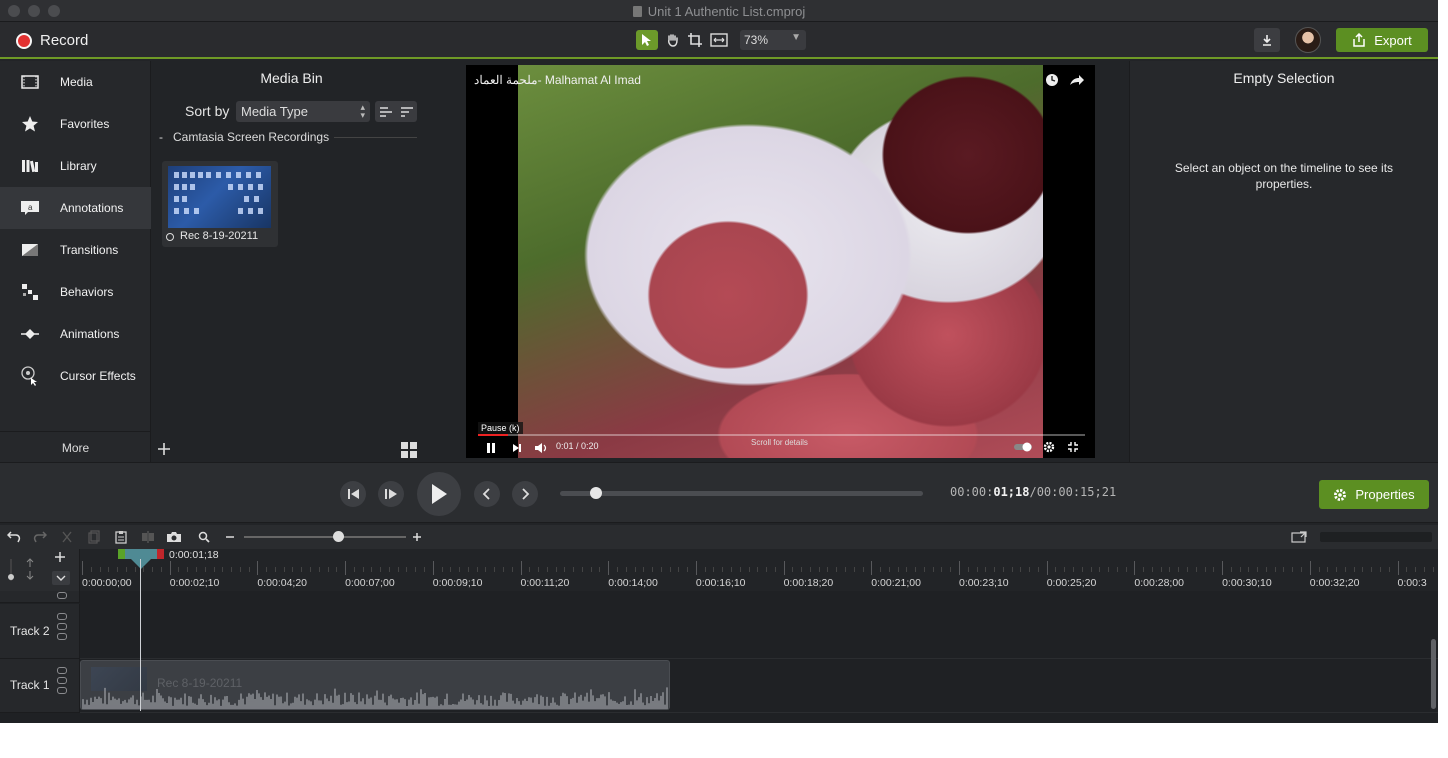  What do you see at coordinates (61, 578) in the screenshot?
I see `track-options-button` at bounding box center [61, 578].